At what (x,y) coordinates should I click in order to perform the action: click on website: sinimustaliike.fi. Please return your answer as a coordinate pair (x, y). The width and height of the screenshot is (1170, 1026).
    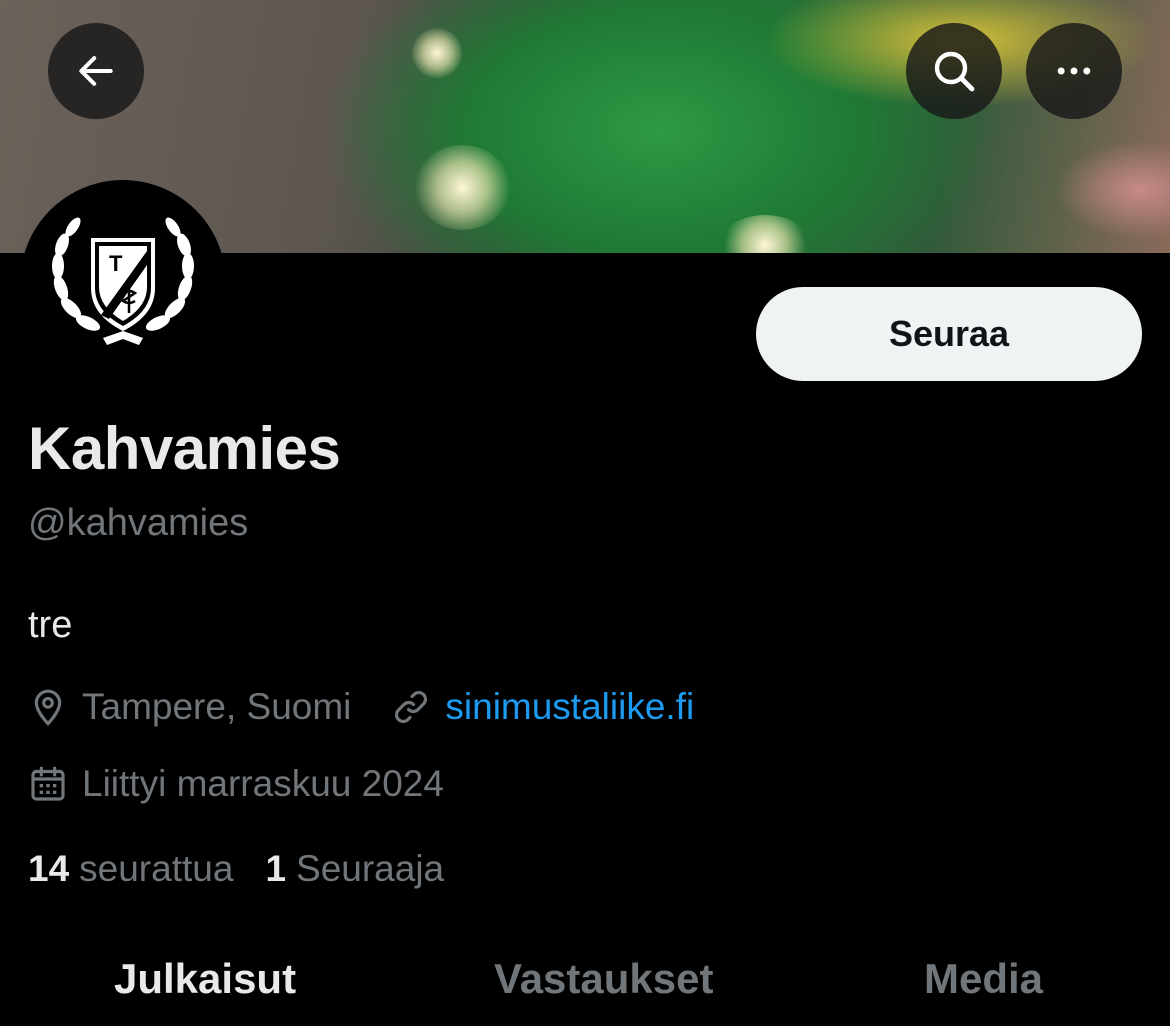
    Looking at the image, I should click on (542, 707).